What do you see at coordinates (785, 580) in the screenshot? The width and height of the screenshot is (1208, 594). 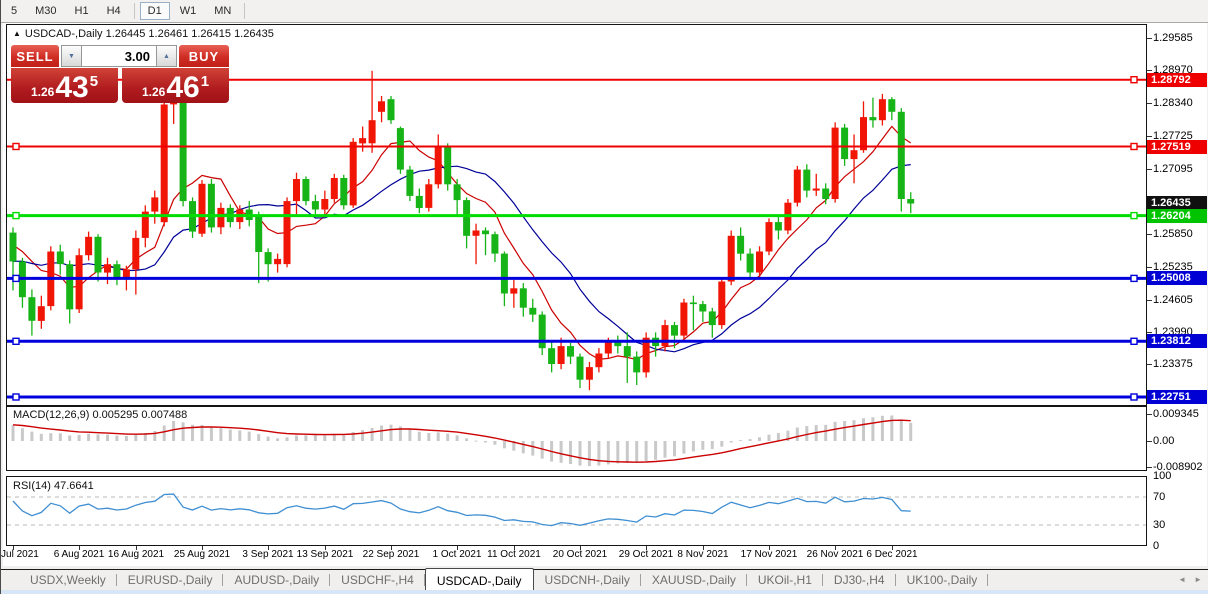 I see `chart-tab-ukoil: UKOil-,H1` at bounding box center [785, 580].